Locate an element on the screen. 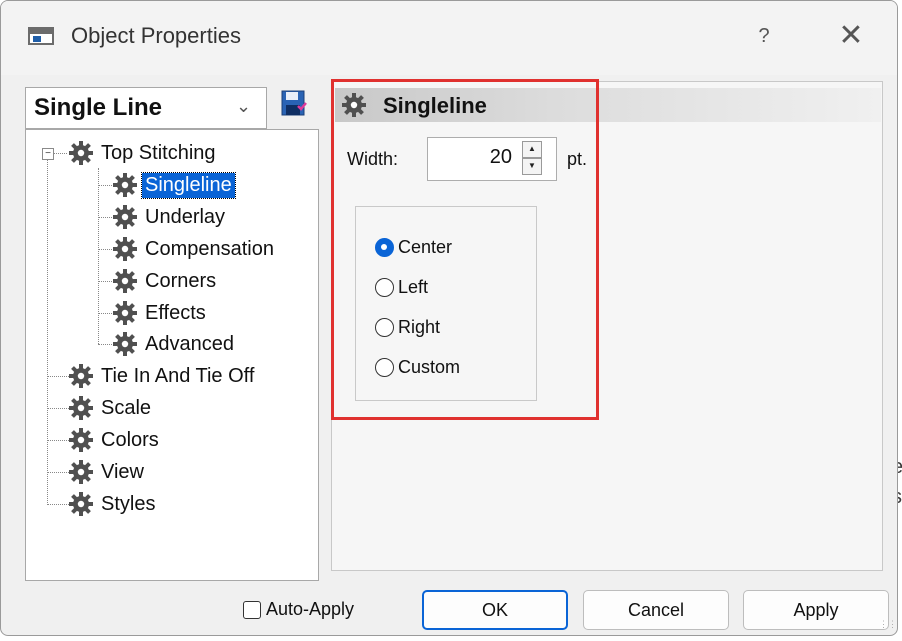 This screenshot has width=902, height=641. tree-item-colors: Colors is located at coordinates (115, 440).